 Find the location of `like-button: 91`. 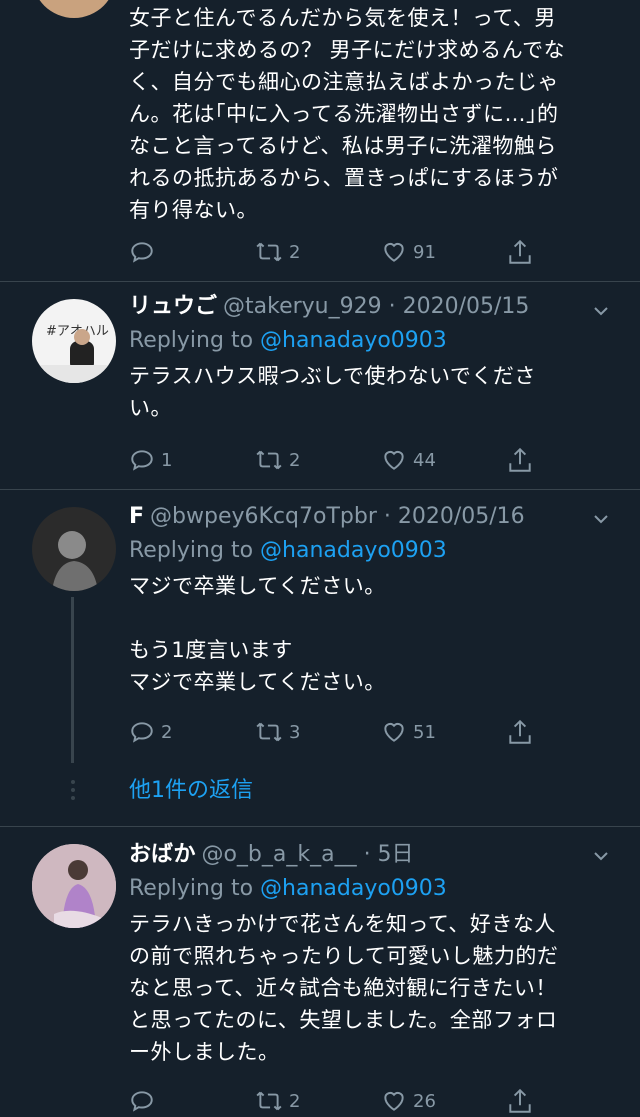

like-button: 91 is located at coordinates (408, 252).